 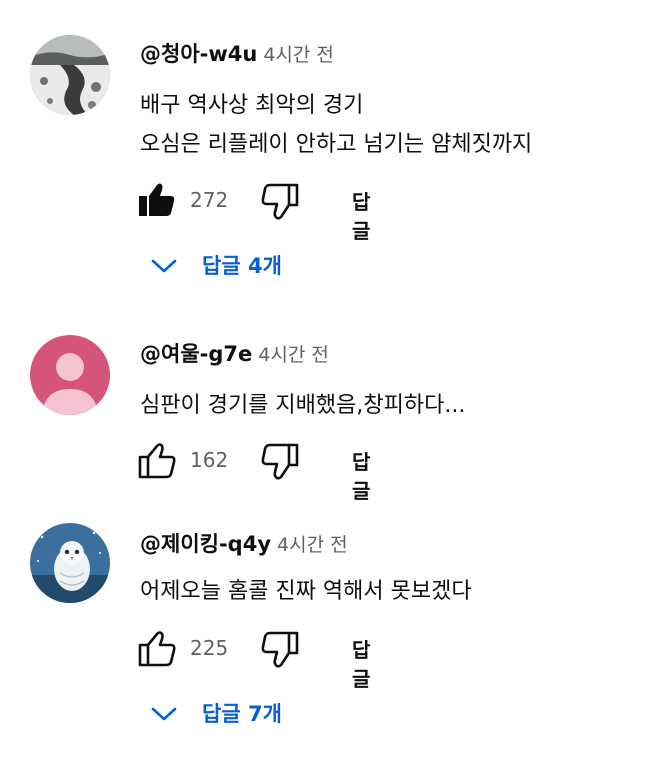 What do you see at coordinates (209, 200) in the screenshot?
I see `like-count: 272` at bounding box center [209, 200].